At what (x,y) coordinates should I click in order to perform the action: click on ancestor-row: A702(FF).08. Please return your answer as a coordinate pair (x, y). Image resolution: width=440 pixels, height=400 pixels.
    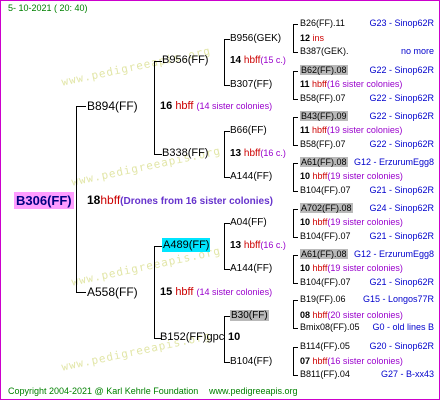
    Looking at the image, I should click on (326, 208).